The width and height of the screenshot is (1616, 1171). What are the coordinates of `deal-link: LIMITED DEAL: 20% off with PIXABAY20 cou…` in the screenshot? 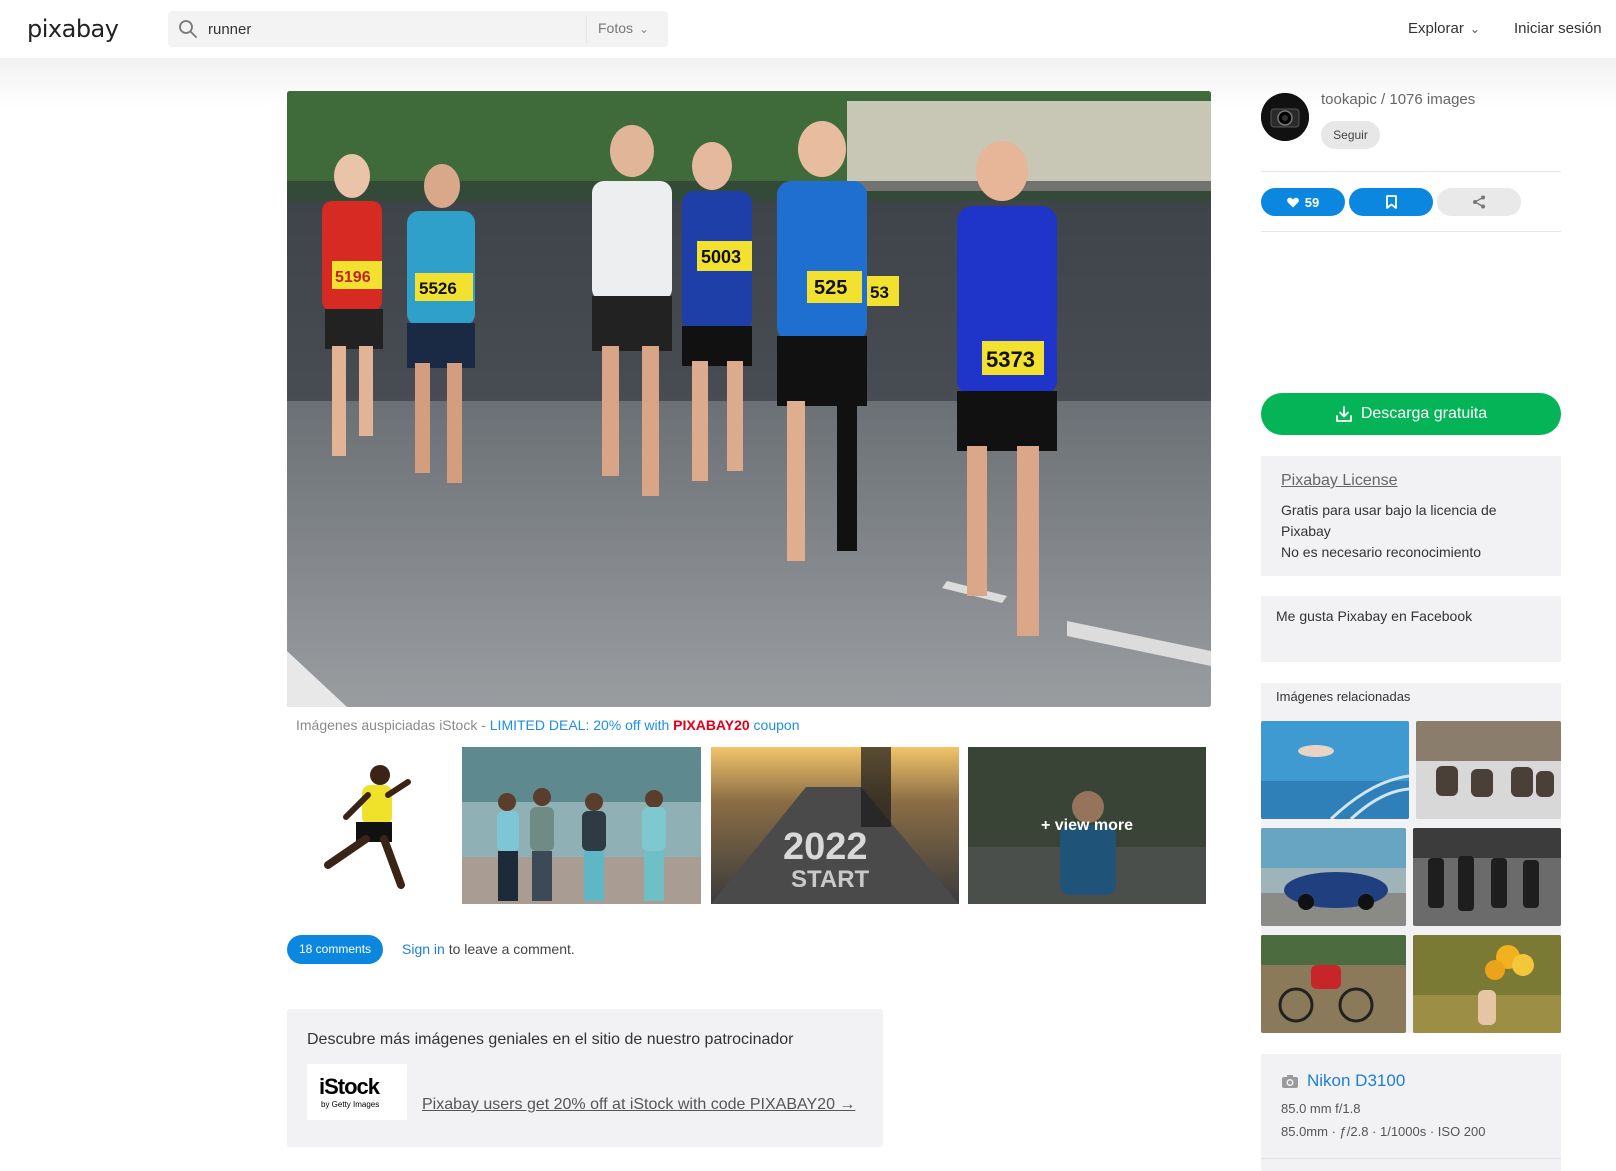 It's located at (645, 725).